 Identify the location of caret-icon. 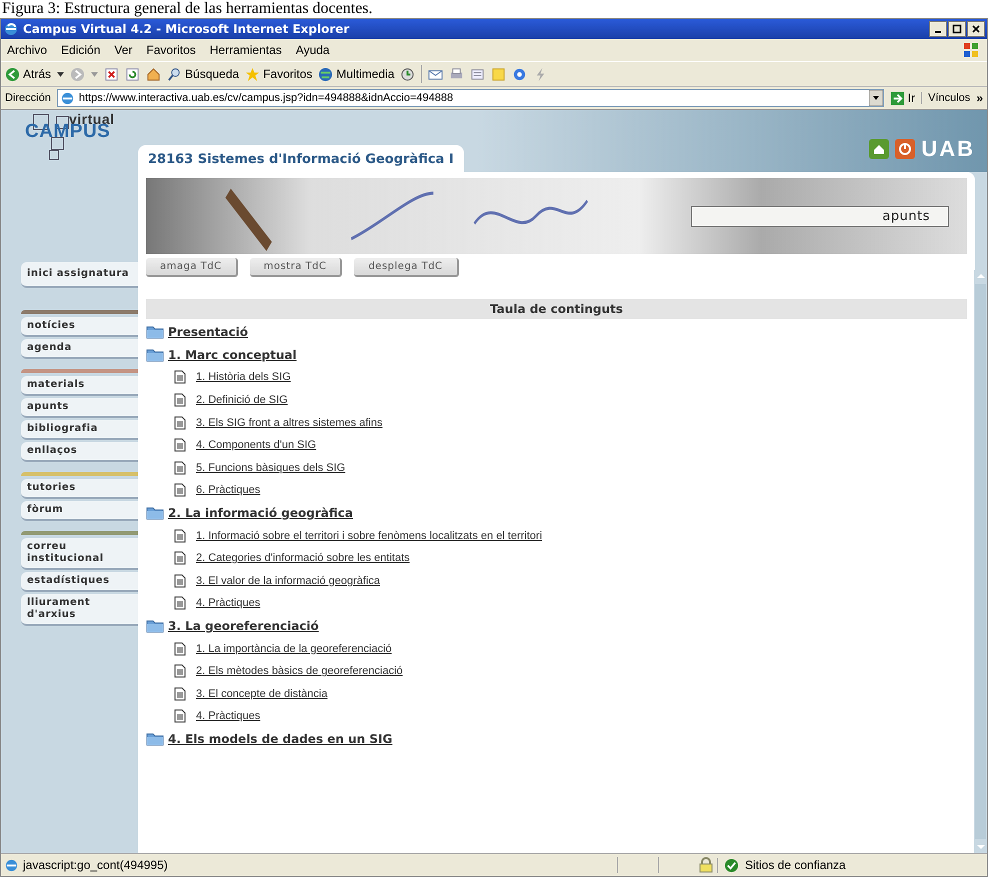
(60, 74).